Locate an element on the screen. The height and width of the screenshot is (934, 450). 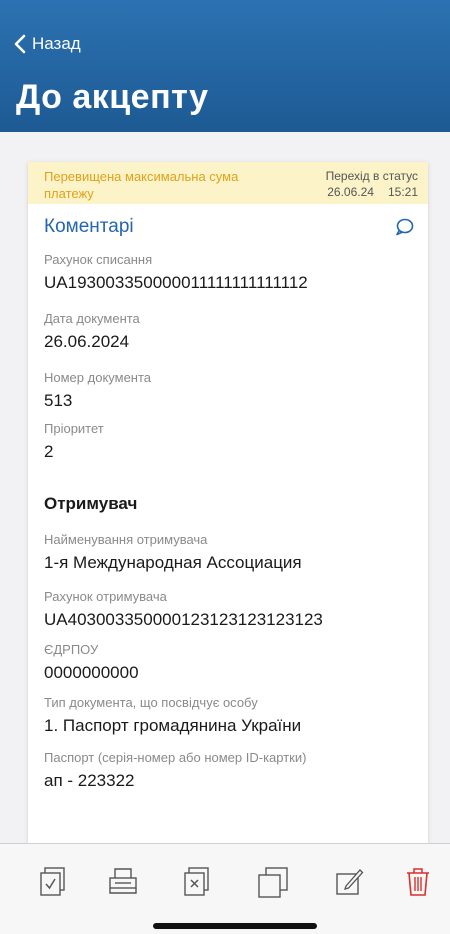
comments-title: Коментарі is located at coordinates (89, 227).